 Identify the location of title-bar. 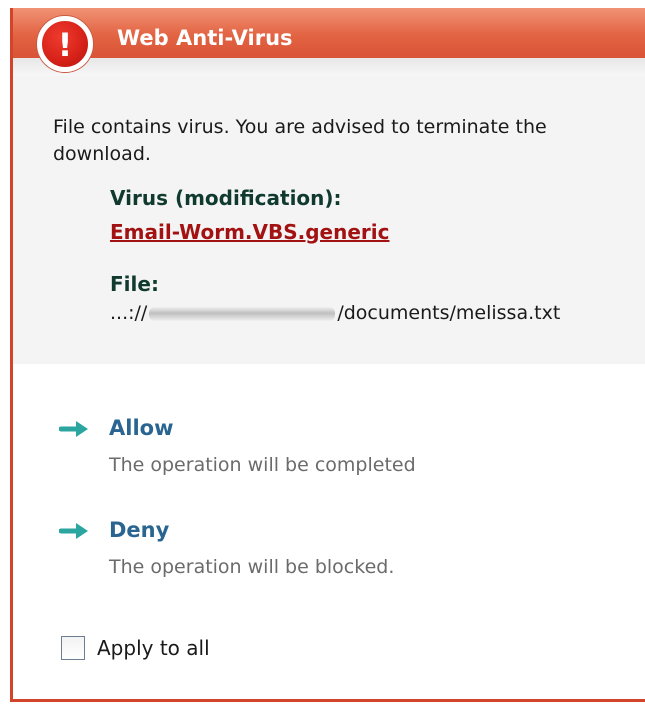
(329, 42).